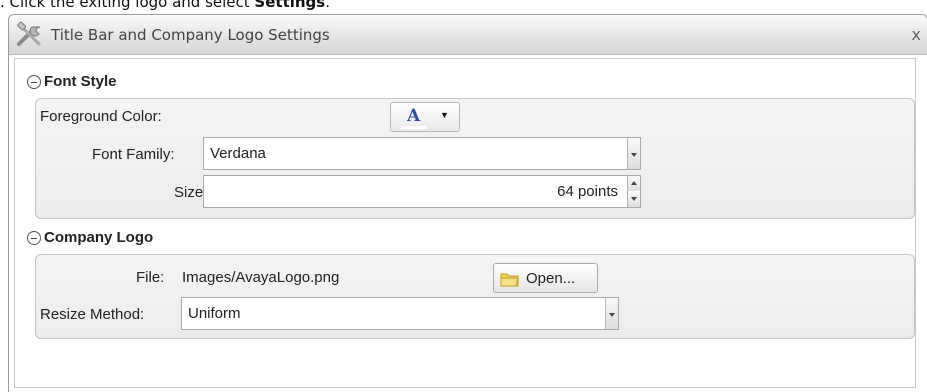 The width and height of the screenshot is (927, 392). I want to click on font-style-header-label: Font Style, so click(80, 81).